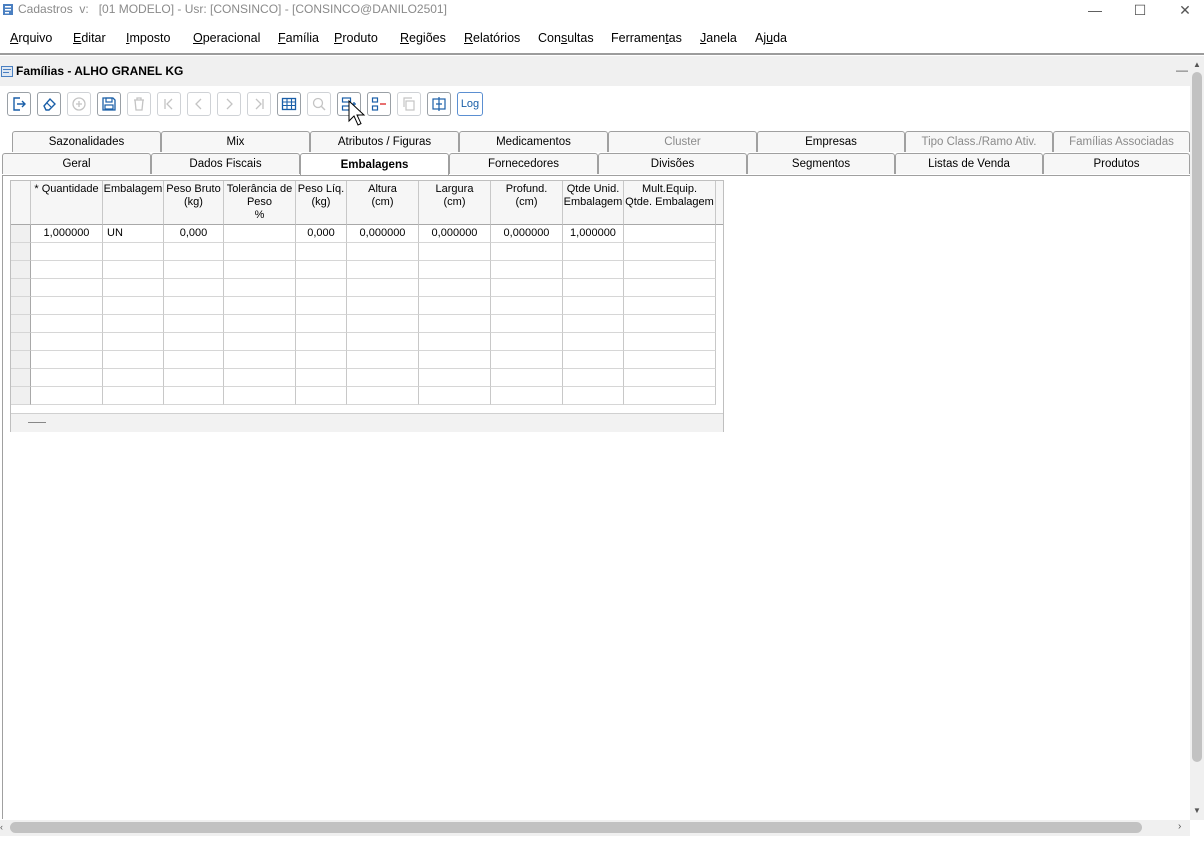 Image resolution: width=1204 pixels, height=842 pixels. I want to click on menu-ferramentas: Ferramentas, so click(646, 38).